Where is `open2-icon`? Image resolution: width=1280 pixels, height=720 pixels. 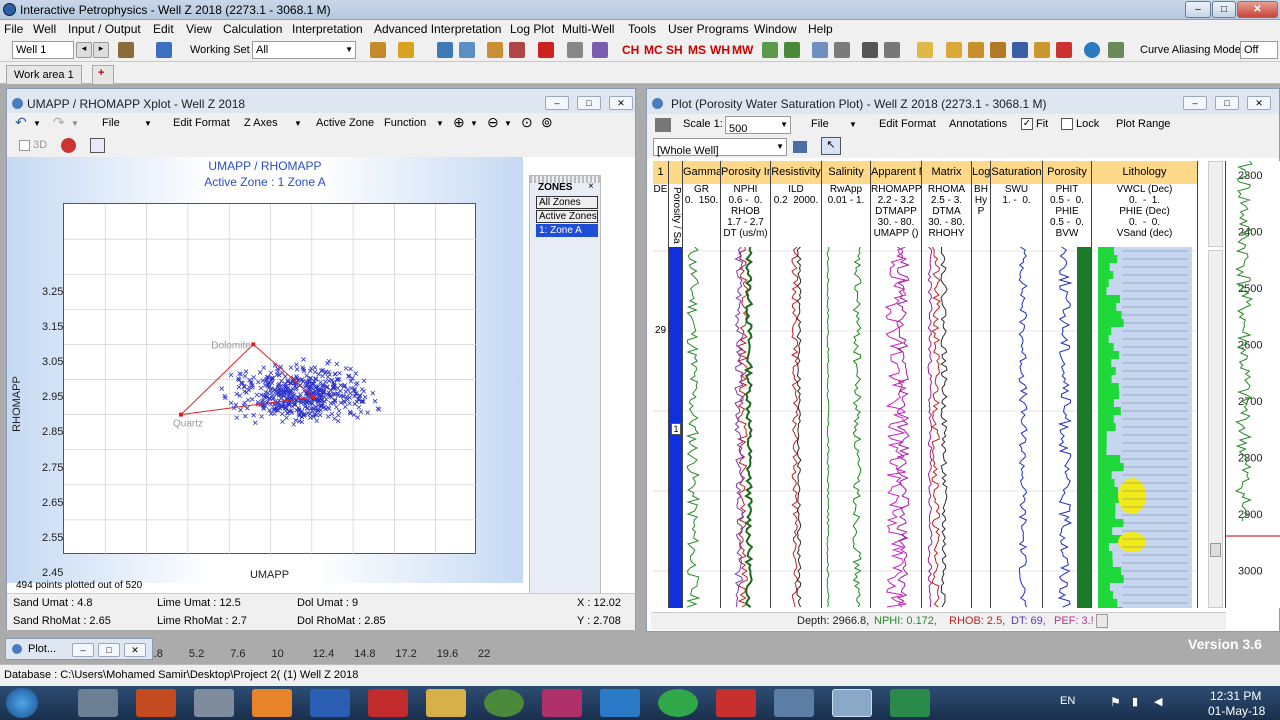 open2-icon is located at coordinates (976, 50).